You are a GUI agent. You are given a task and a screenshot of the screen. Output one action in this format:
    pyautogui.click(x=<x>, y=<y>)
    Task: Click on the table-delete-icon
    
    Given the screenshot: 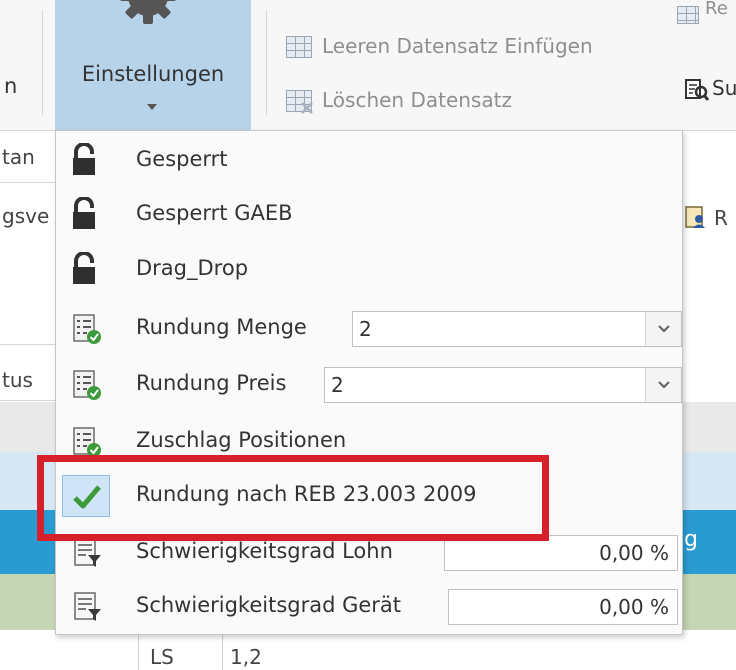 What is the action you would take?
    pyautogui.click(x=299, y=102)
    